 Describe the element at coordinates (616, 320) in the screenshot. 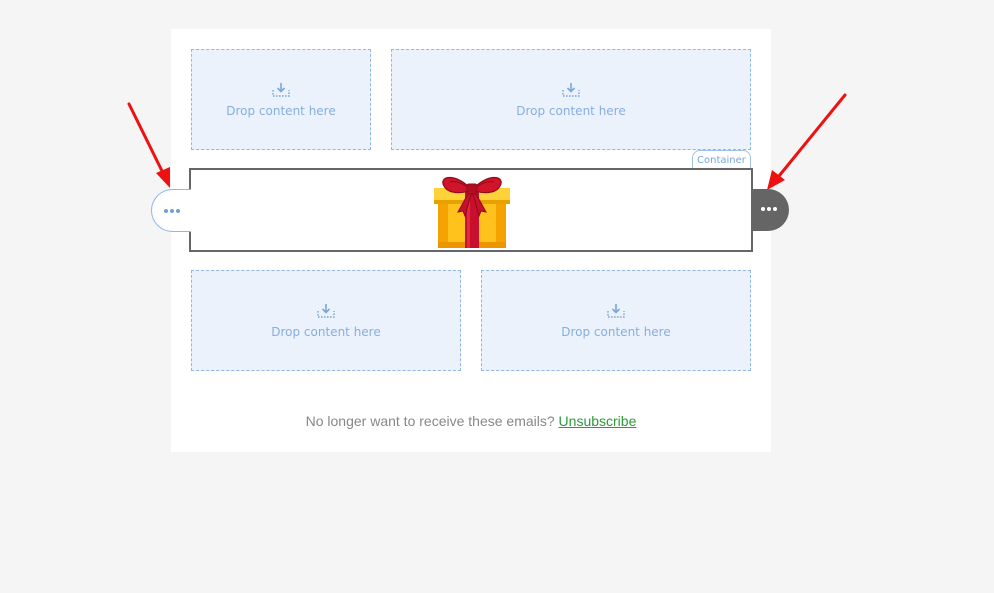

I see `drop-zone-bottom-right: Drop content here` at that location.